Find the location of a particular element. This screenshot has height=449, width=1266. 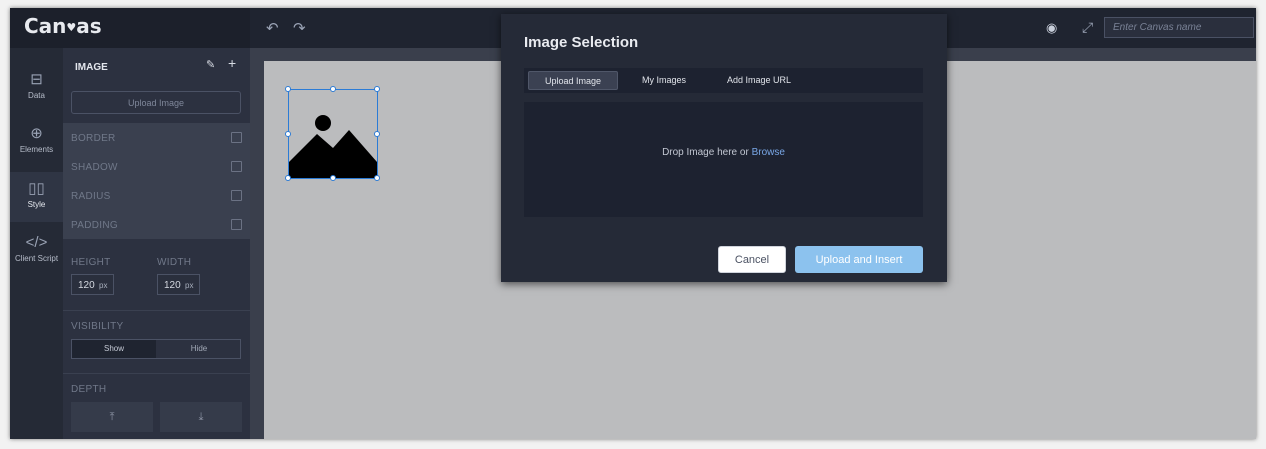

radius-toggle-row: RADIUS is located at coordinates (156, 195).